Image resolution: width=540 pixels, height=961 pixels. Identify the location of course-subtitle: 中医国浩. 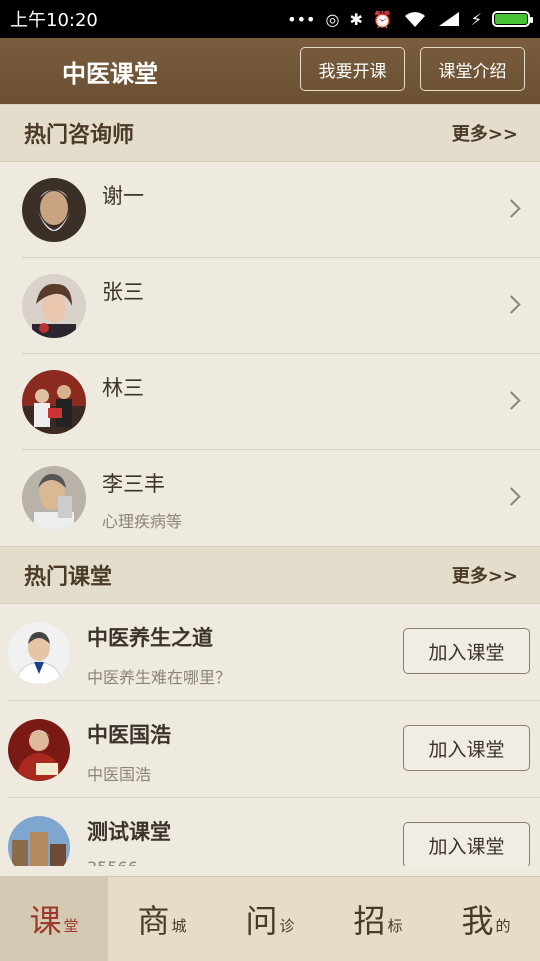
(119, 774).